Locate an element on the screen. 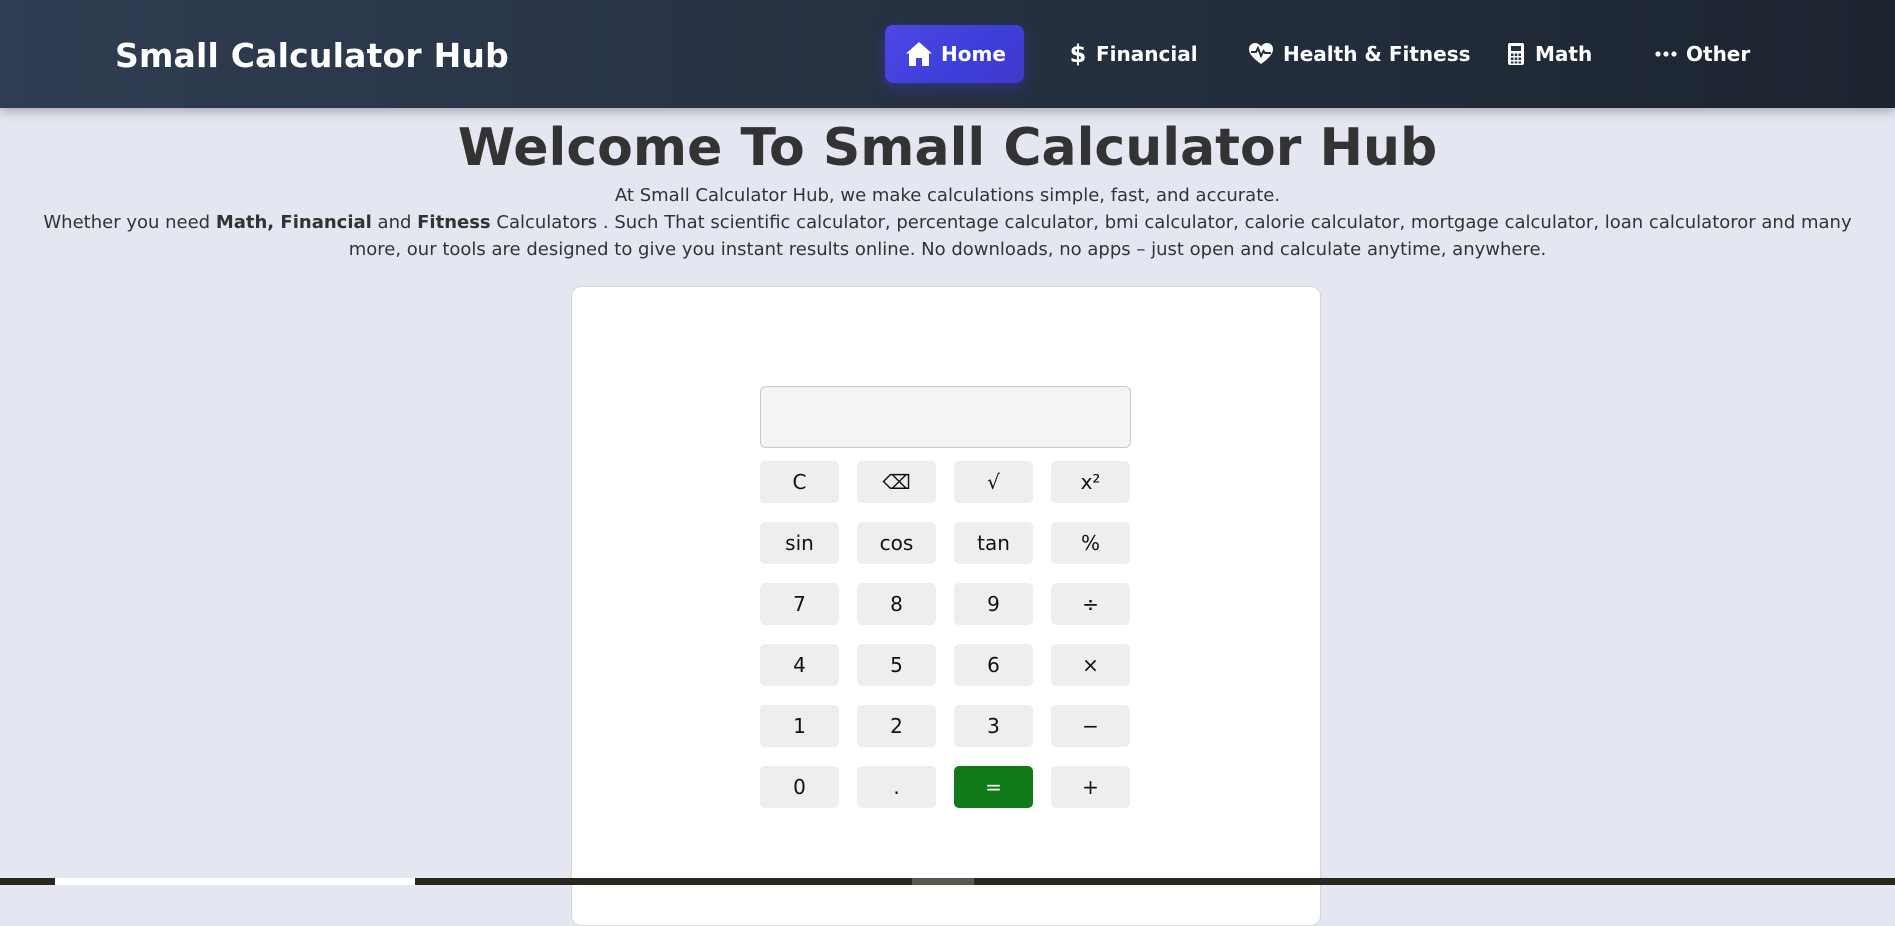  key-5: 5 is located at coordinates (896, 665).